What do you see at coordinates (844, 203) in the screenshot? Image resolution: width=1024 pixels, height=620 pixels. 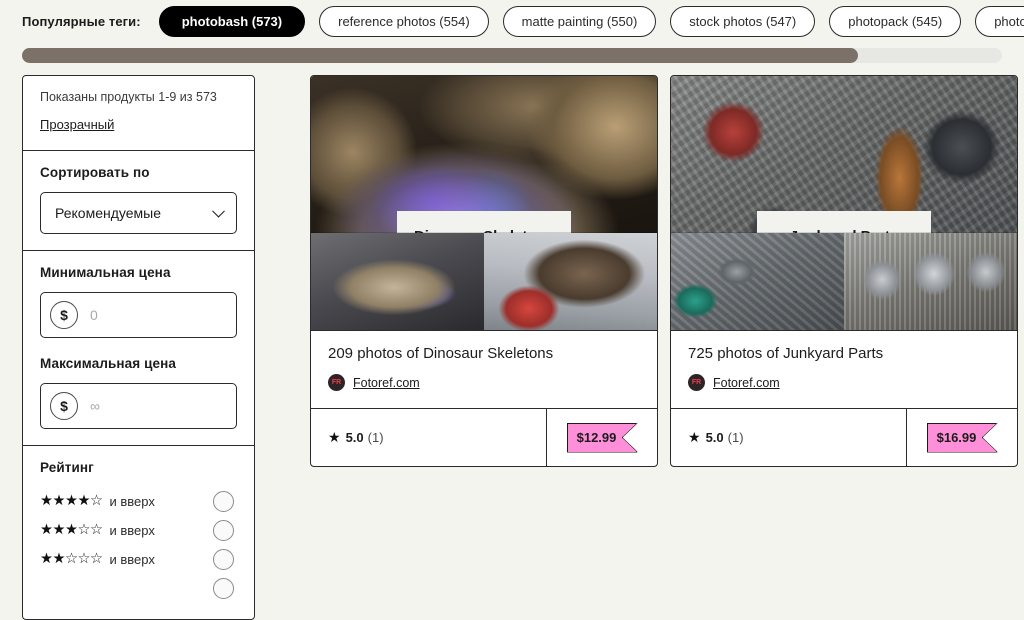 I see `product-hero: Junkyard Parts Photo Pack FOTOREF` at bounding box center [844, 203].